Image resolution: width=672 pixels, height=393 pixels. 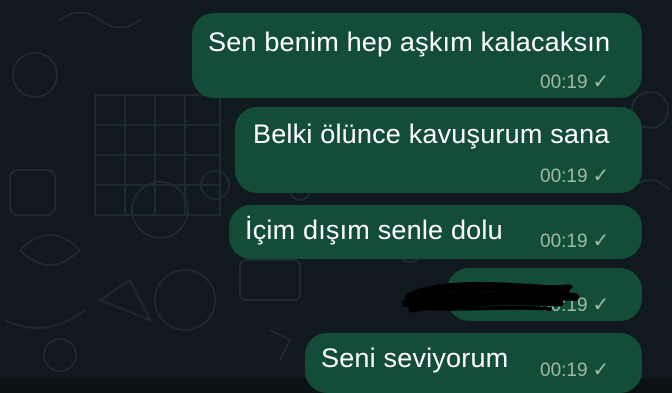 What do you see at coordinates (431, 134) in the screenshot?
I see `message-text: Belki ölünce kavuşurum sana` at bounding box center [431, 134].